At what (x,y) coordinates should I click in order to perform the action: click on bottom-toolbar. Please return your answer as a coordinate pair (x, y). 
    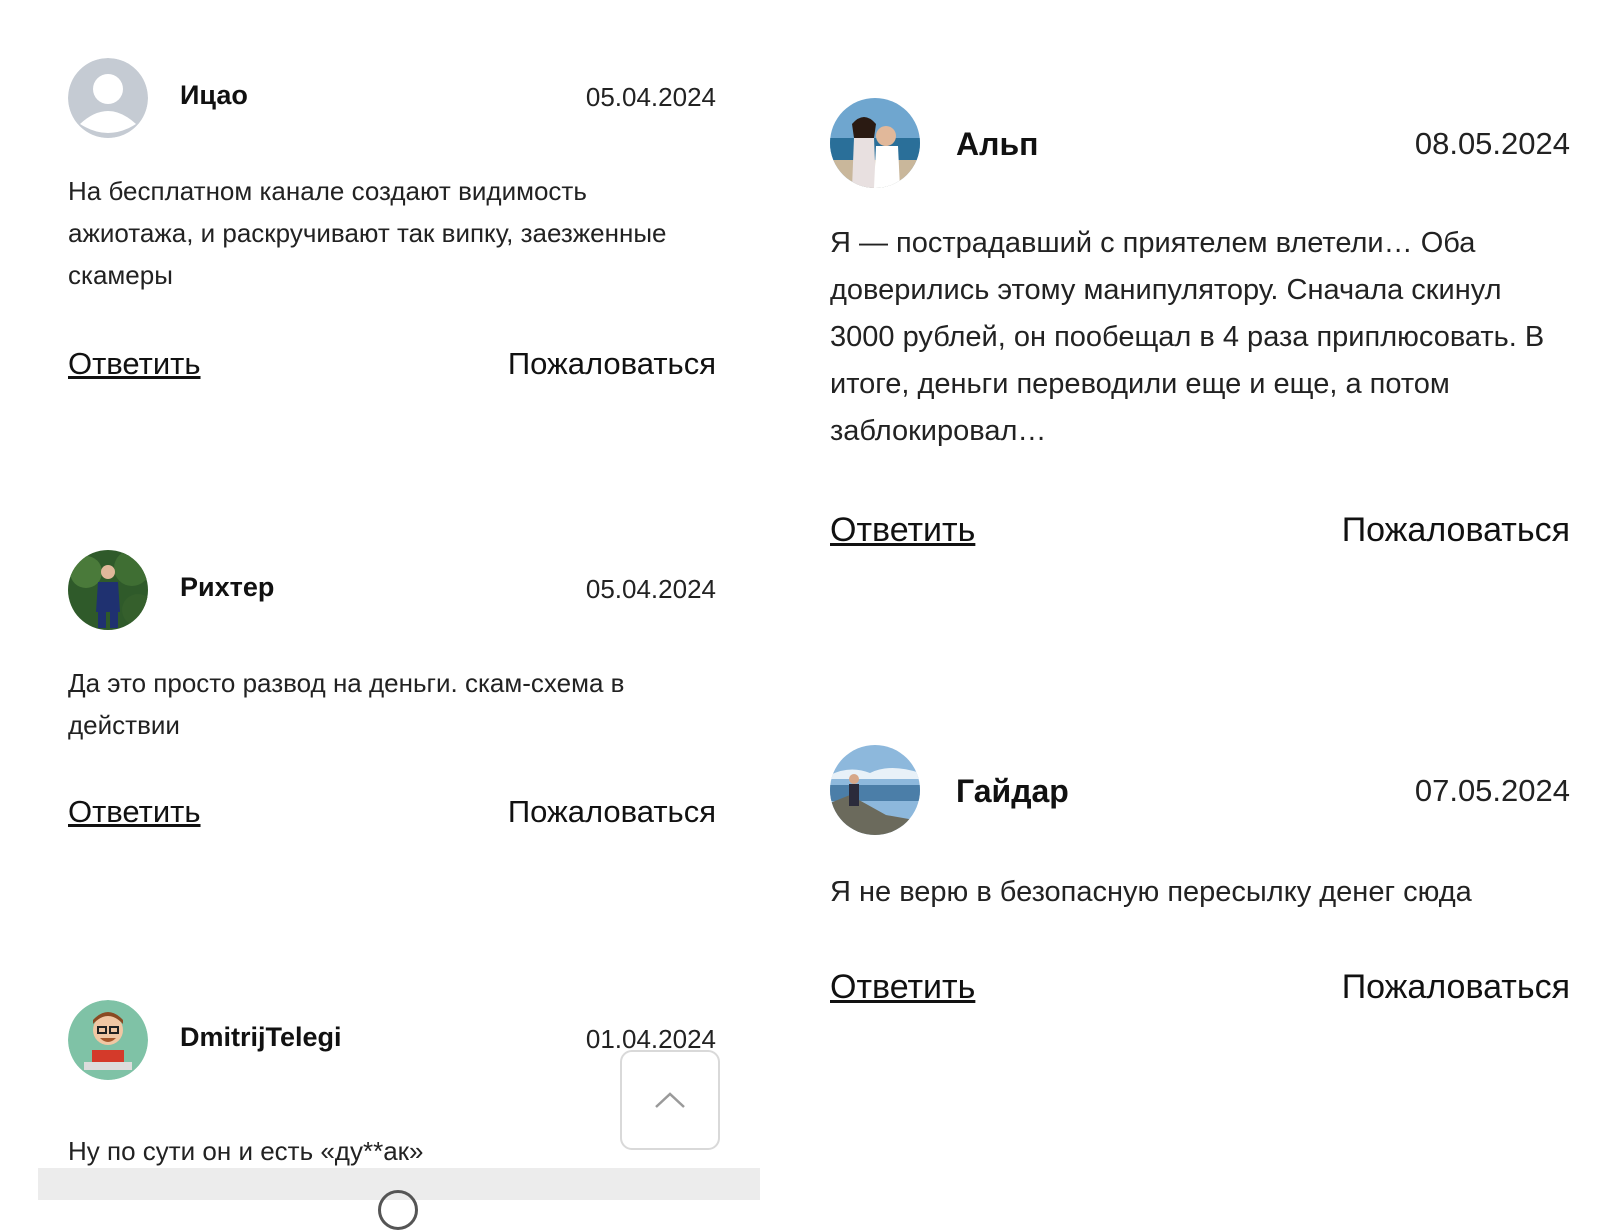
    Looking at the image, I should click on (399, 1199).